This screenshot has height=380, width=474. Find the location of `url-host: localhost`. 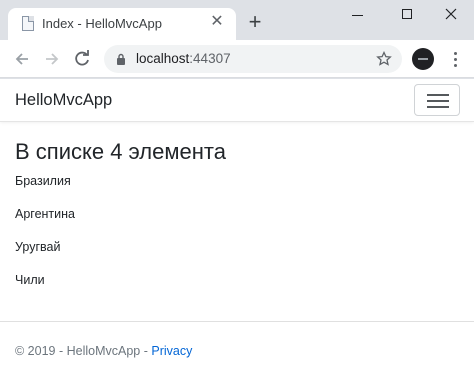

url-host: localhost is located at coordinates (163, 58).